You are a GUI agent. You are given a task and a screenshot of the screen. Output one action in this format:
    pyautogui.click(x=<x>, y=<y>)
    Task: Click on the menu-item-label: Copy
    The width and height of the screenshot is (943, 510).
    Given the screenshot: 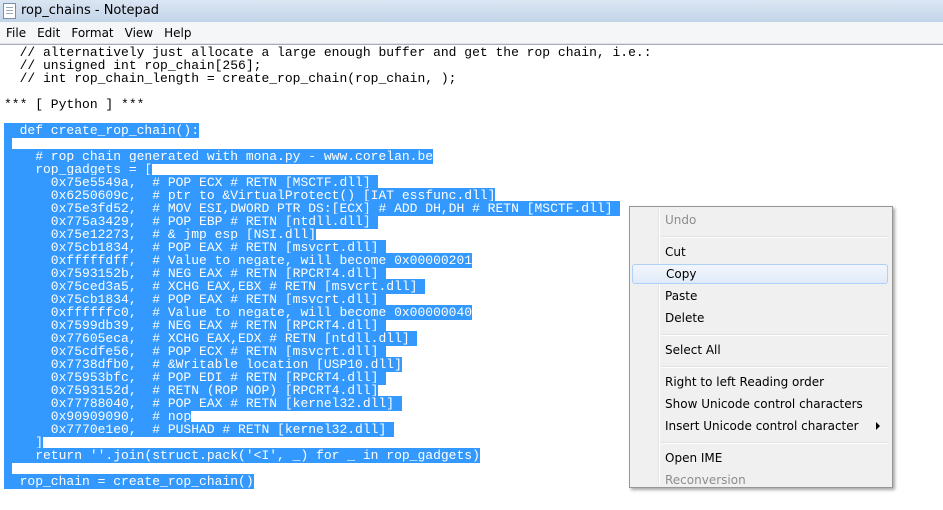 What is the action you would take?
    pyautogui.click(x=681, y=274)
    